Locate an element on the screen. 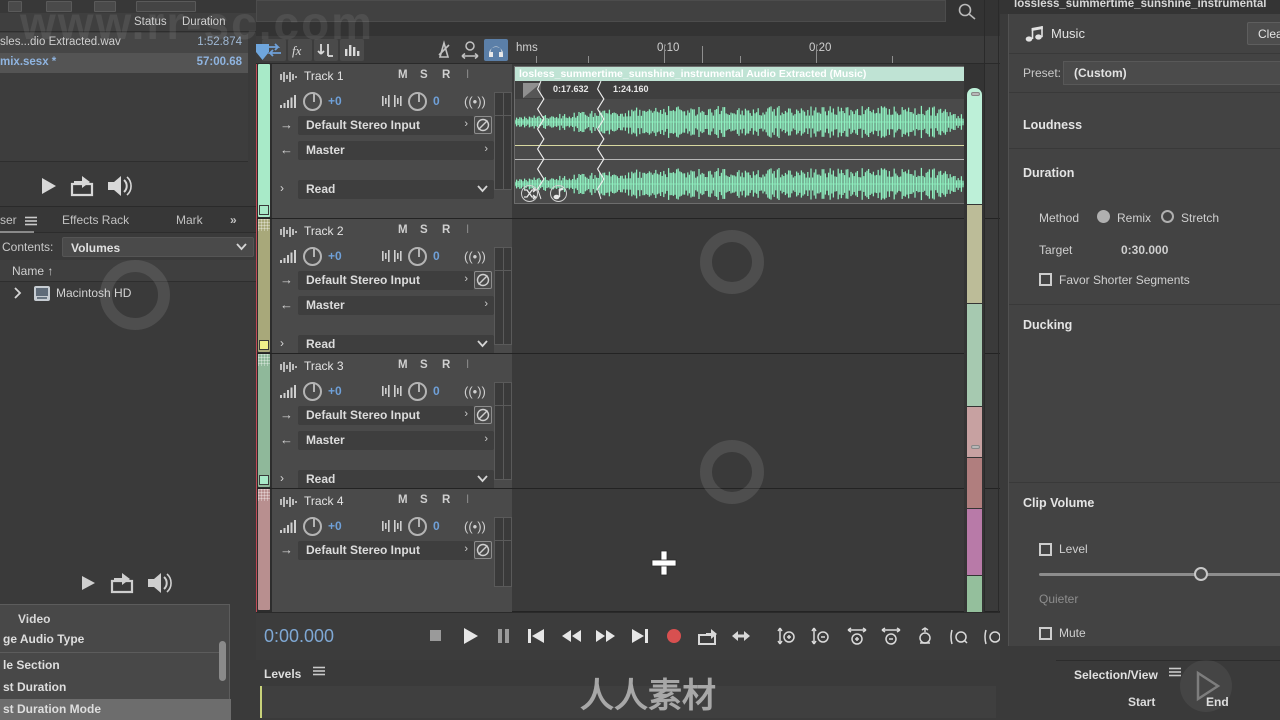  zoom-in-time-button is located at coordinates (857, 638).